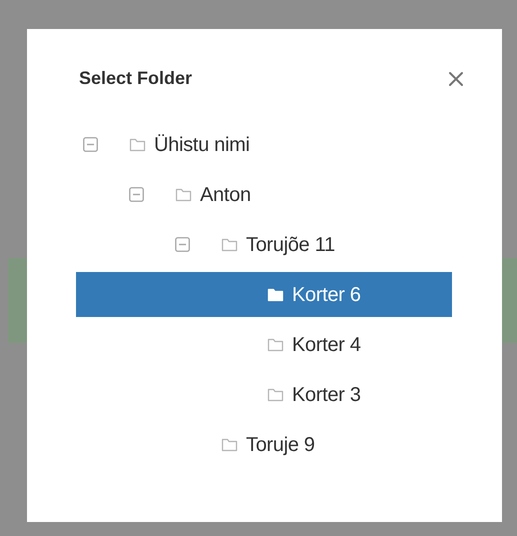  I want to click on tree-item: Anton, so click(264, 194).